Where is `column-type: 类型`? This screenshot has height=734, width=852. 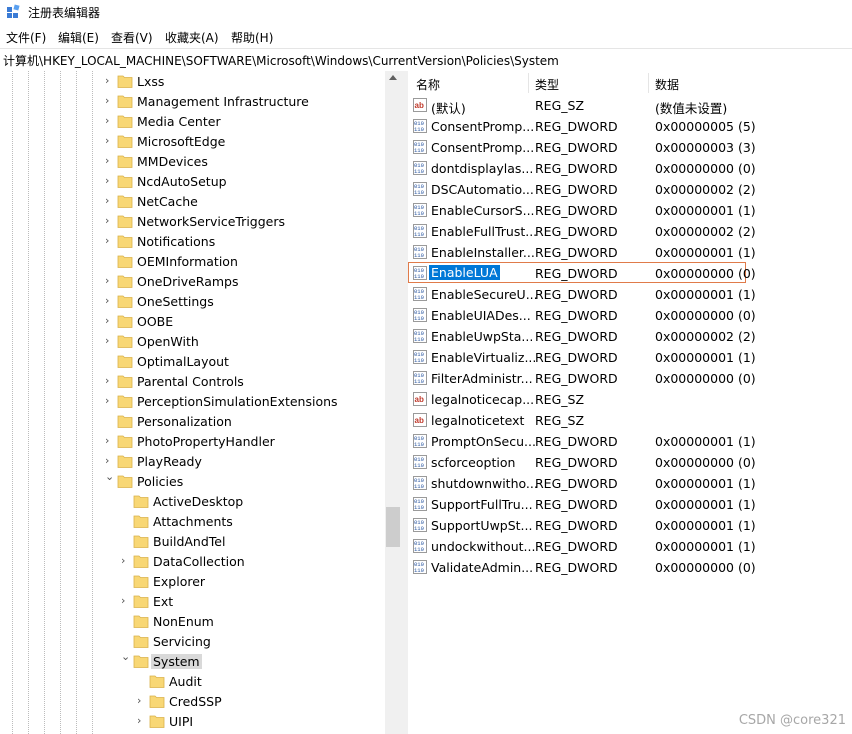 column-type: 类型 is located at coordinates (547, 84).